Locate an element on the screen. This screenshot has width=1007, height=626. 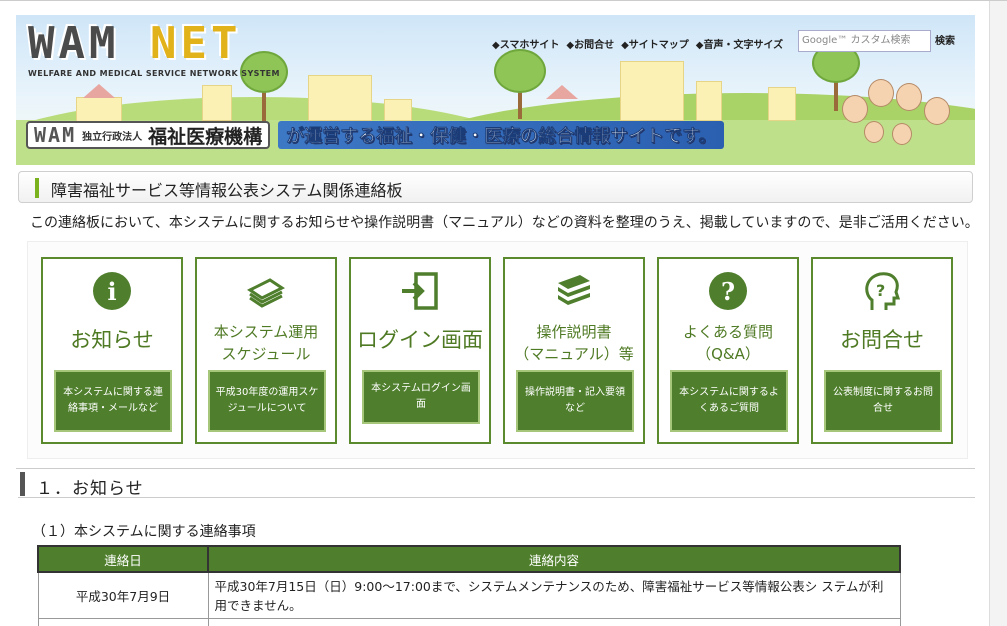
tile-title: ログイン画面 is located at coordinates (420, 340).